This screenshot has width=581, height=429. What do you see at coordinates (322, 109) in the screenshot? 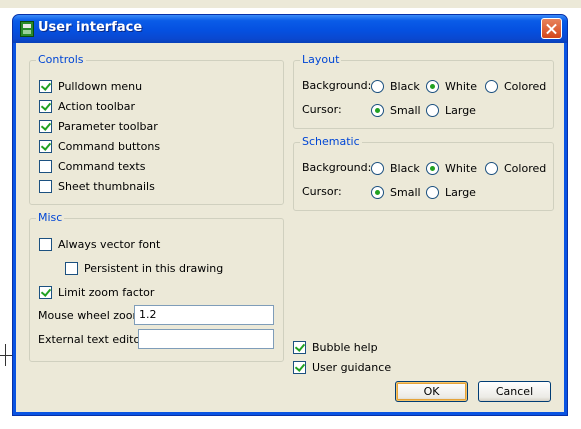
I see `layout-cursor-label: Cursor:` at bounding box center [322, 109].